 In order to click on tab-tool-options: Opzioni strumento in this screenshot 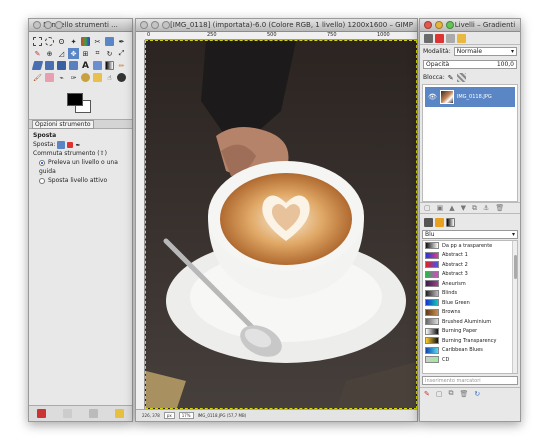, I will do `click(63, 124)`.